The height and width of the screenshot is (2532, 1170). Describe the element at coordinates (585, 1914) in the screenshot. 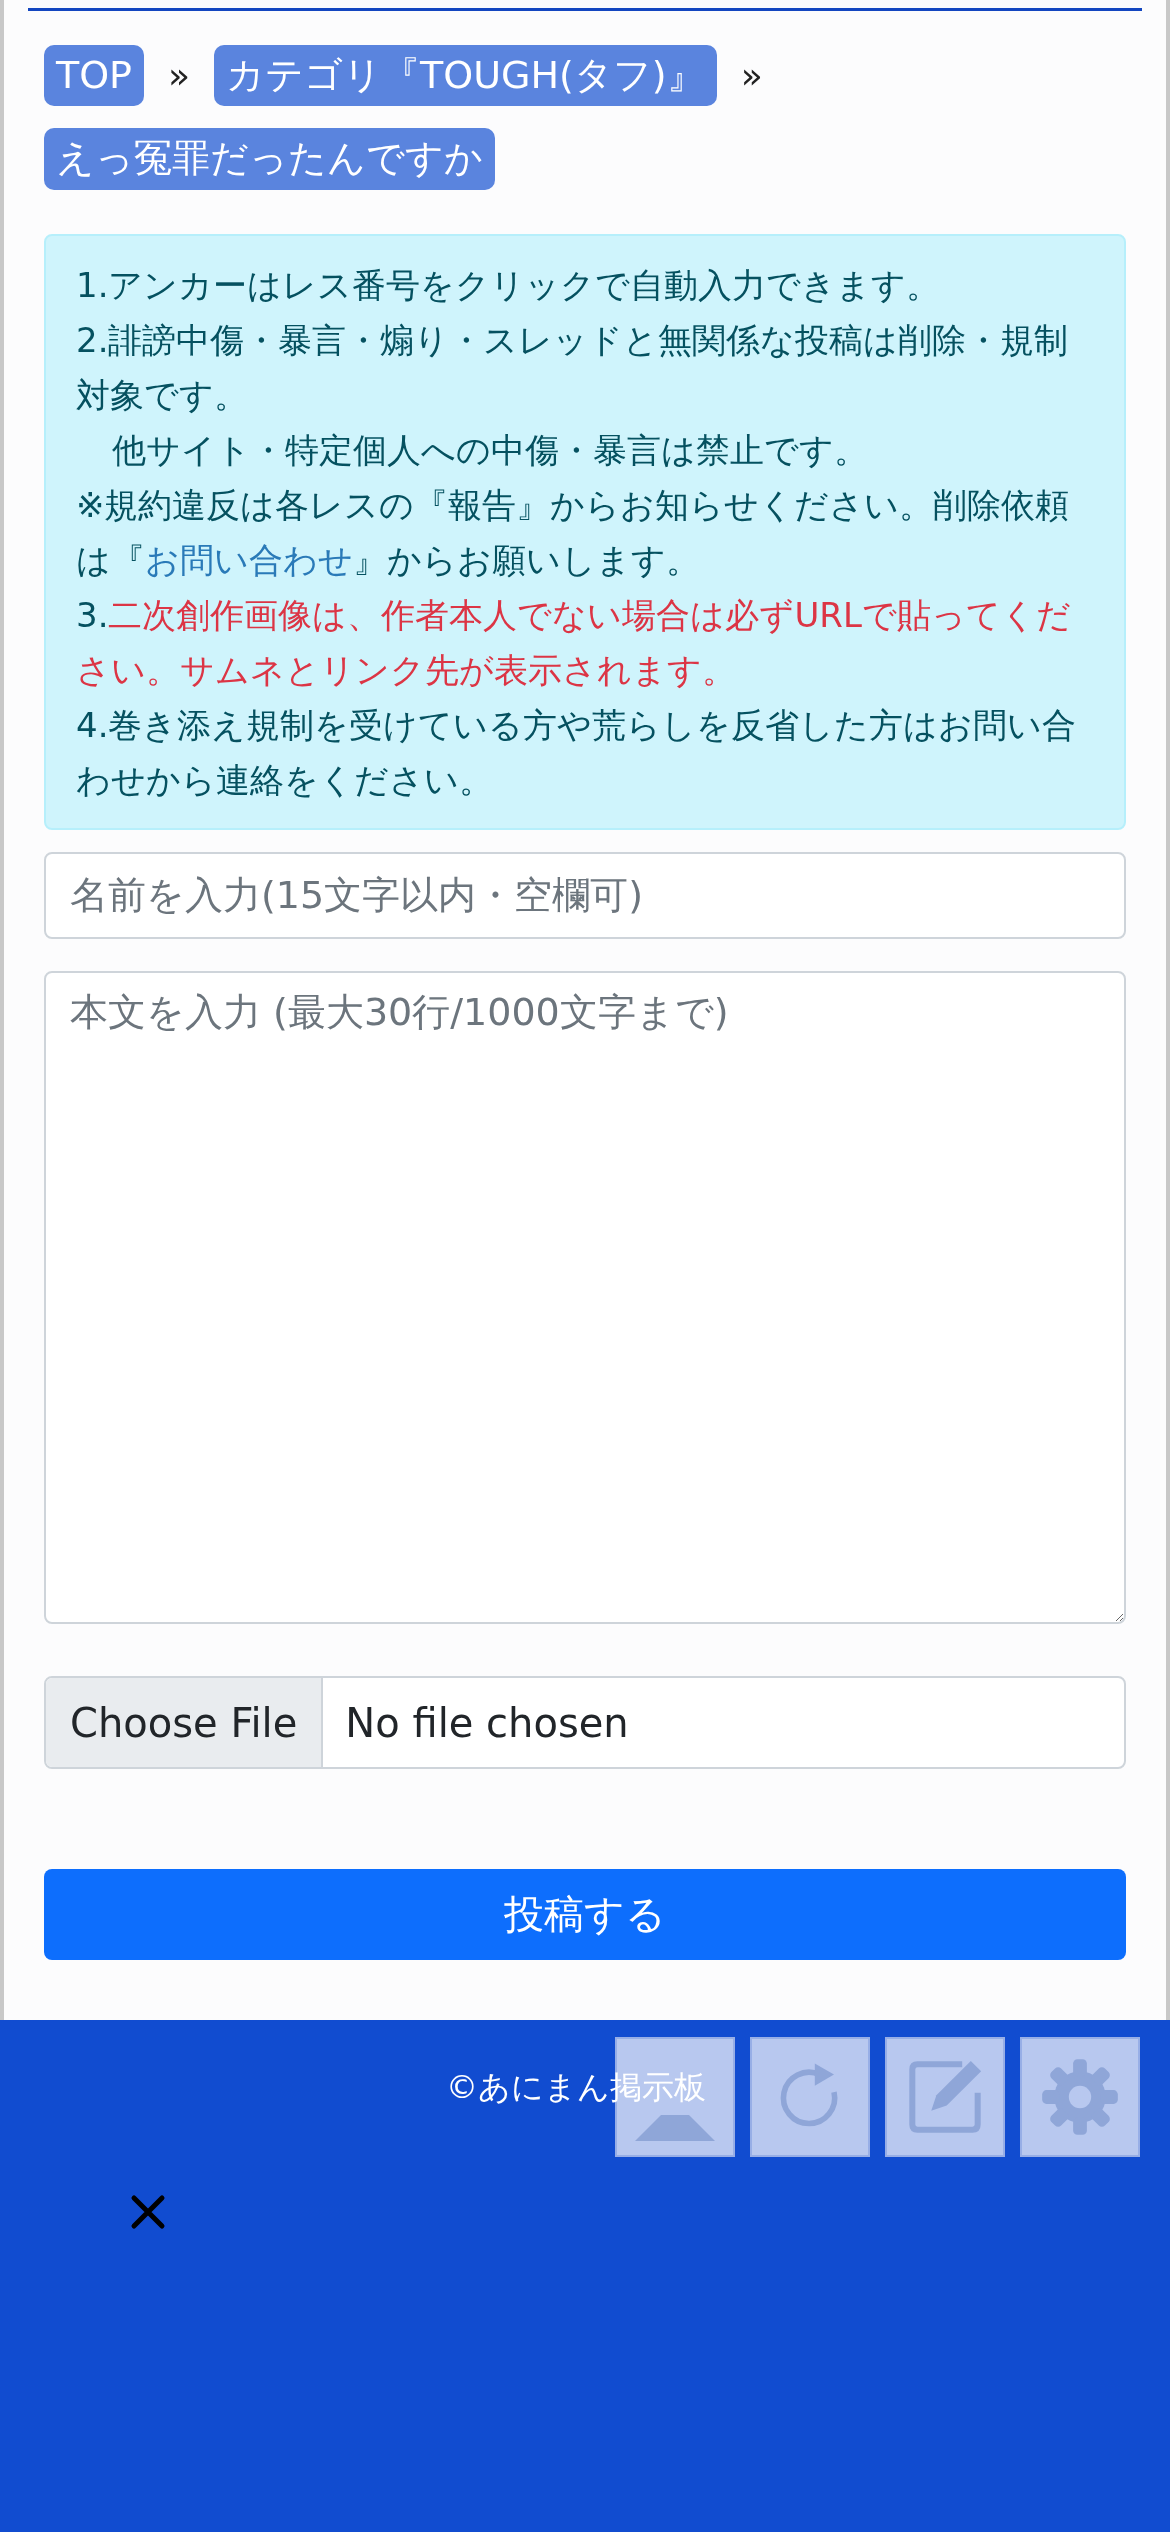

I see `submit-button: 投稿する` at that location.